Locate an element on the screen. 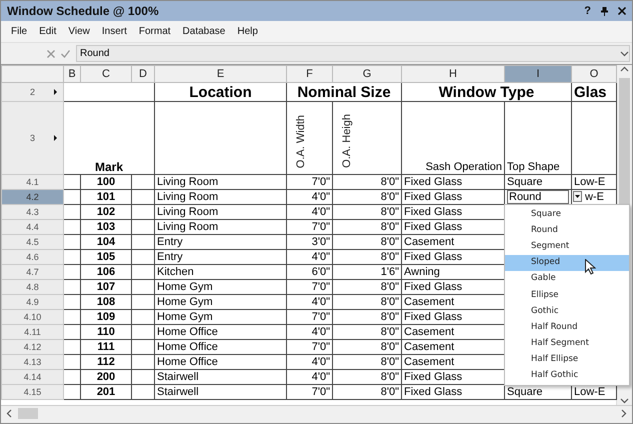 This screenshot has height=424, width=633. header-cell: Sash Operation is located at coordinates (453, 138).